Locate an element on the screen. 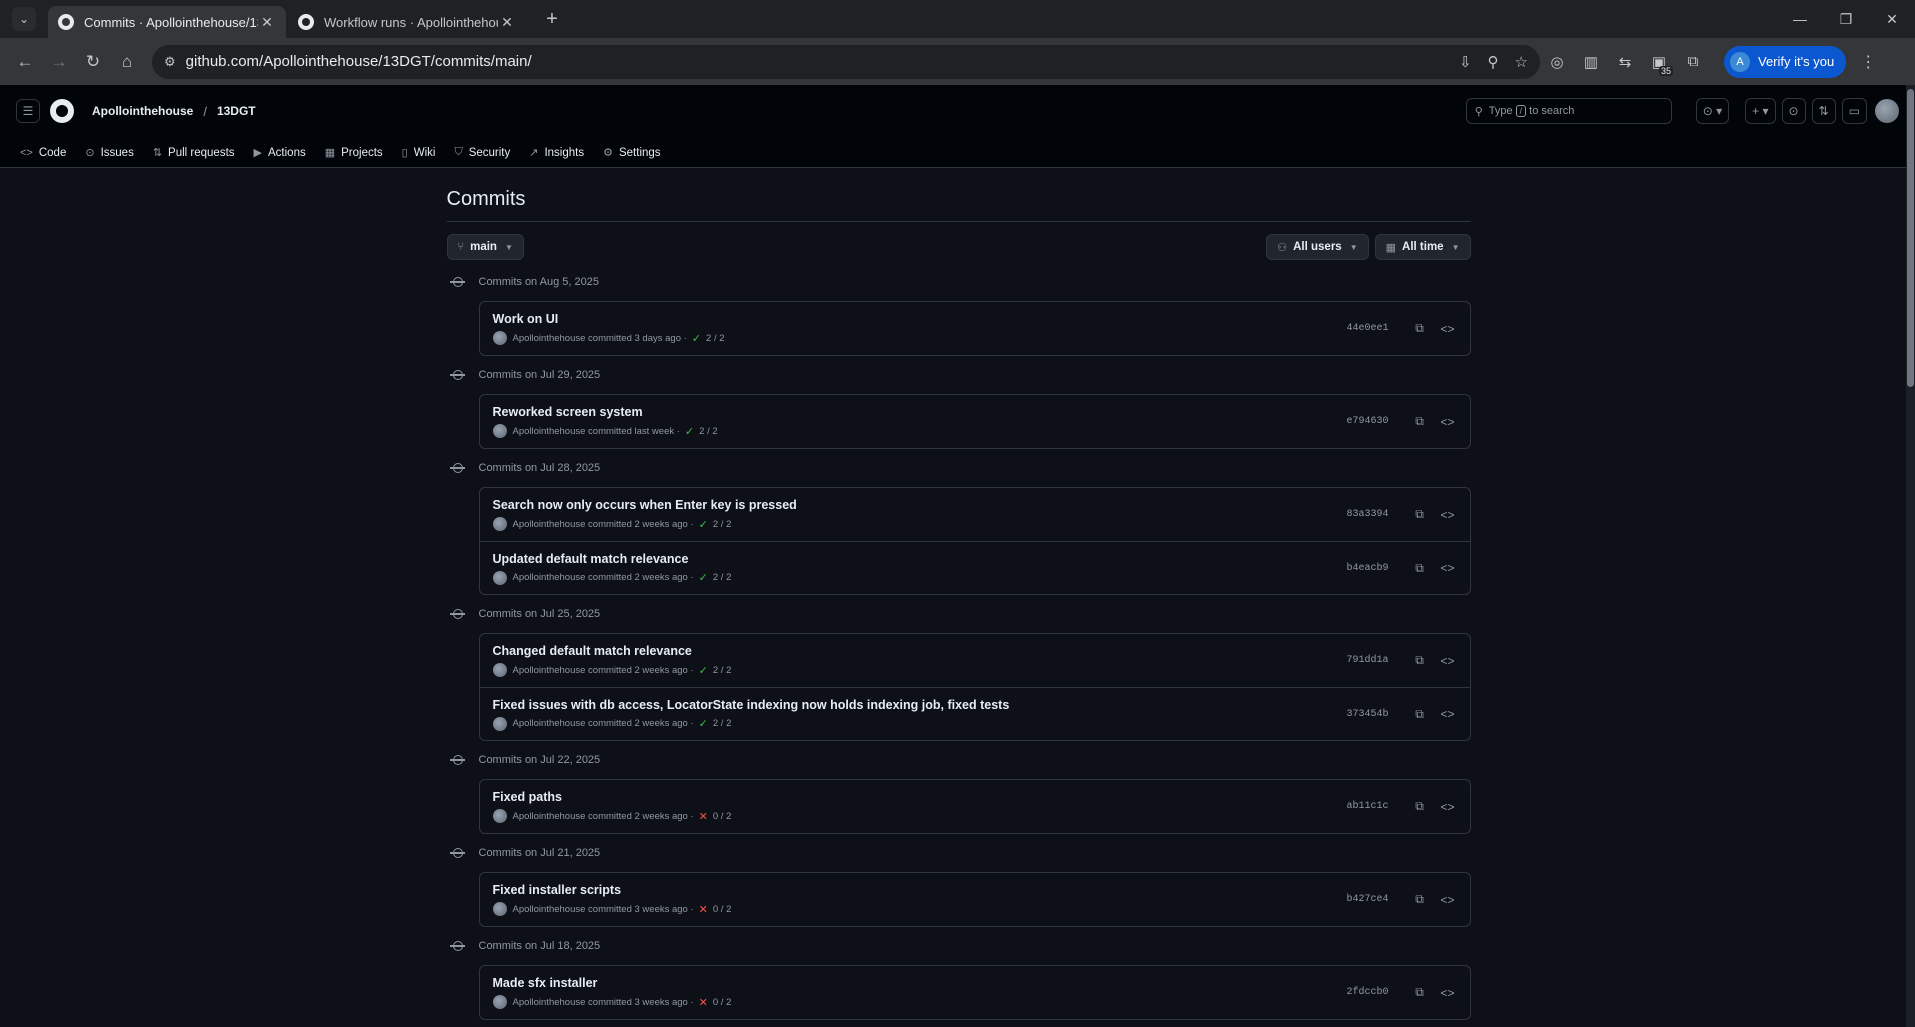  search-input: ⚲ Type / to search is located at coordinates (1568, 111).